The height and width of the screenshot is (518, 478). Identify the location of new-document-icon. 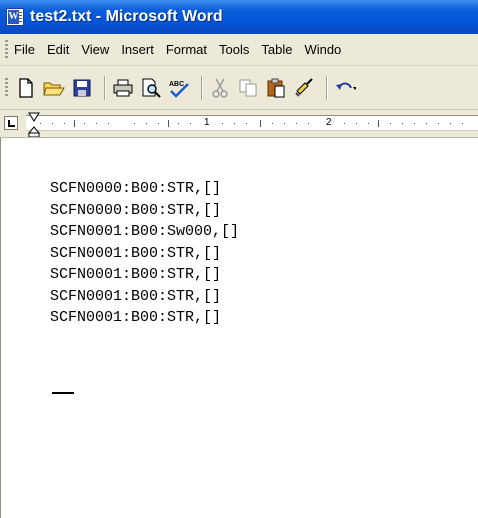
(26, 87).